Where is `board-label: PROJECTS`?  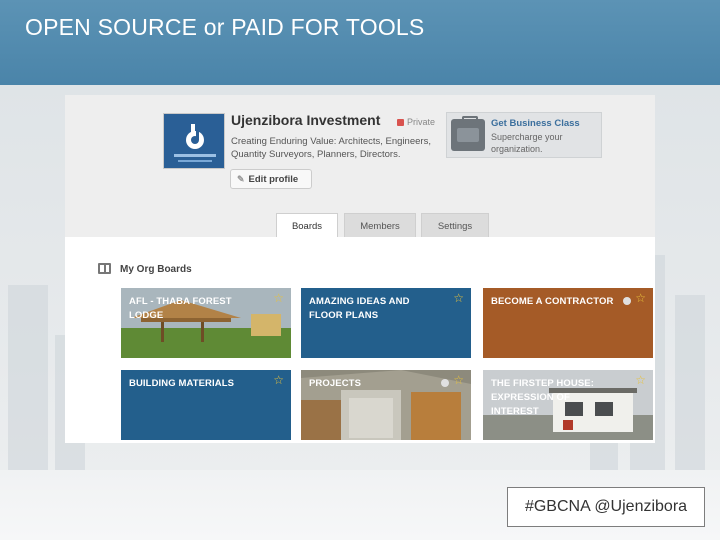
board-label: PROJECTS is located at coordinates (335, 383).